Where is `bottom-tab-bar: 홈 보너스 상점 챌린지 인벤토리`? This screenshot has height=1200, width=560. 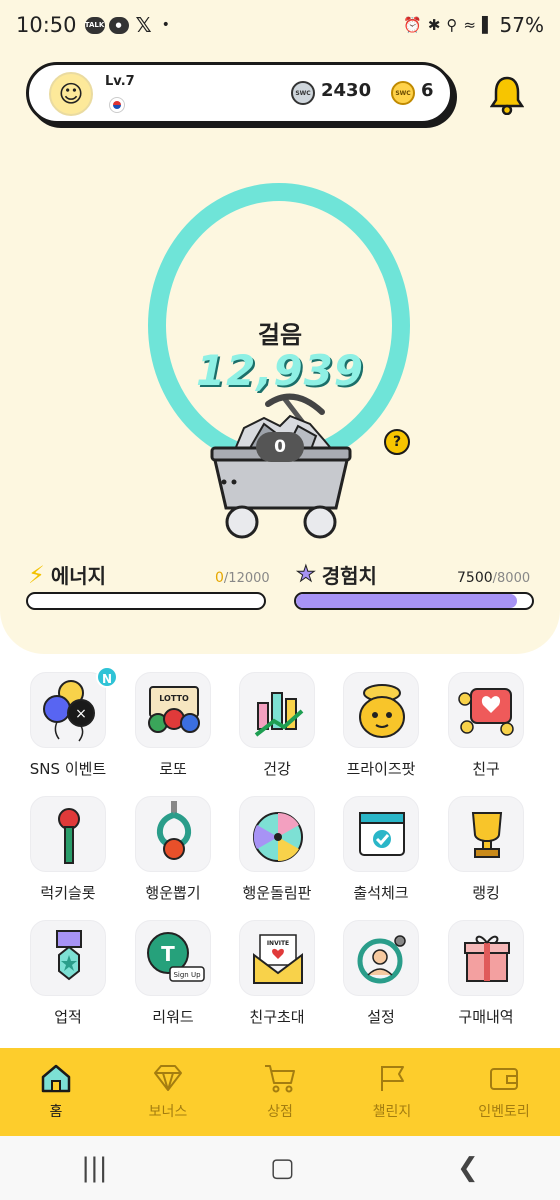
bottom-tab-bar: 홈 보너스 상점 챌린지 인벤토리 is located at coordinates (280, 1092).